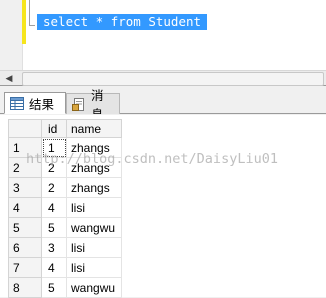 Image resolution: width=326 pixels, height=298 pixels. What do you see at coordinates (25, 147) in the screenshot?
I see `row-number: 1` at bounding box center [25, 147].